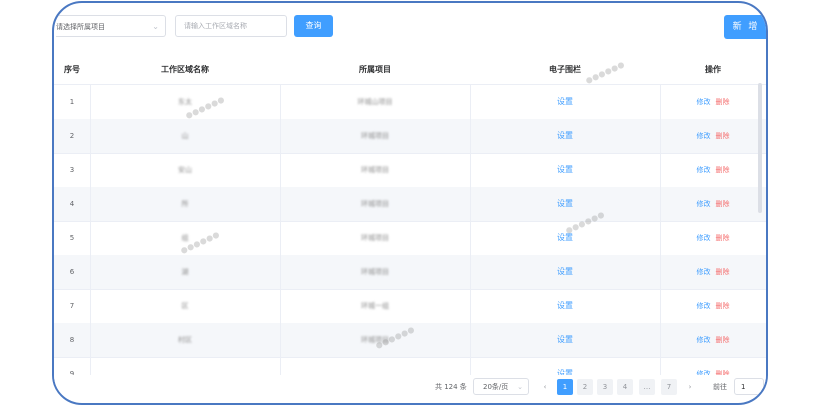 The image size is (819, 406). Describe the element at coordinates (72, 238) in the screenshot. I see `row-index-cell: 5` at that location.